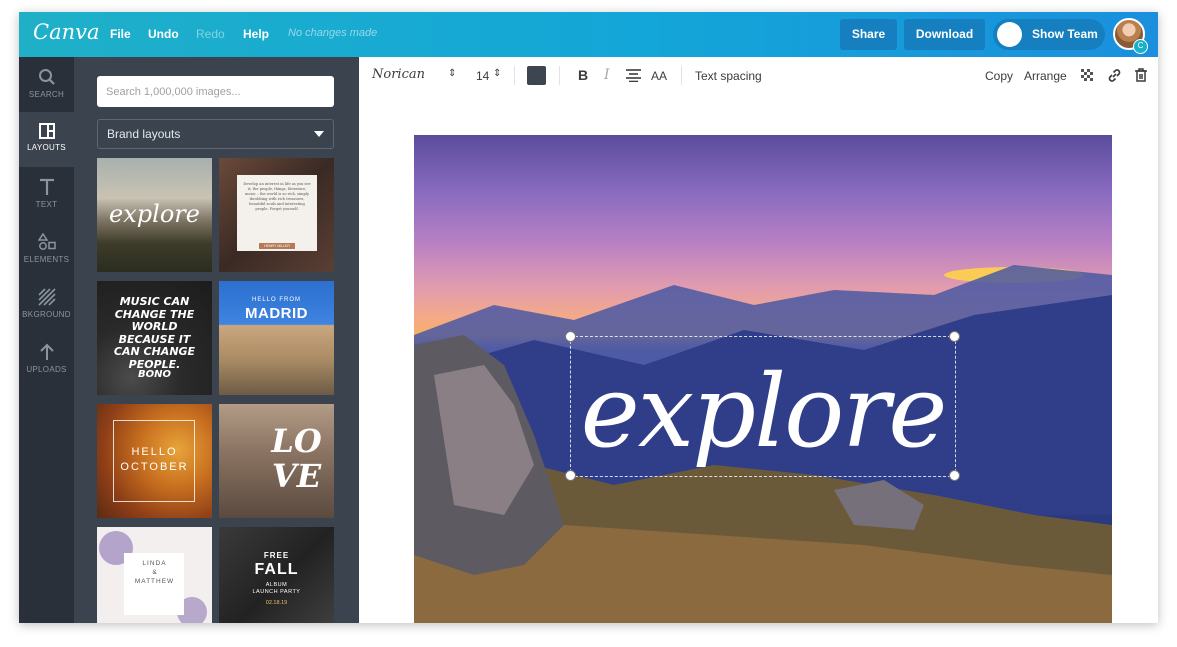 Image resolution: width=1177 pixels, height=647 pixels. Describe the element at coordinates (46, 77) in the screenshot. I see `search-icon` at that location.